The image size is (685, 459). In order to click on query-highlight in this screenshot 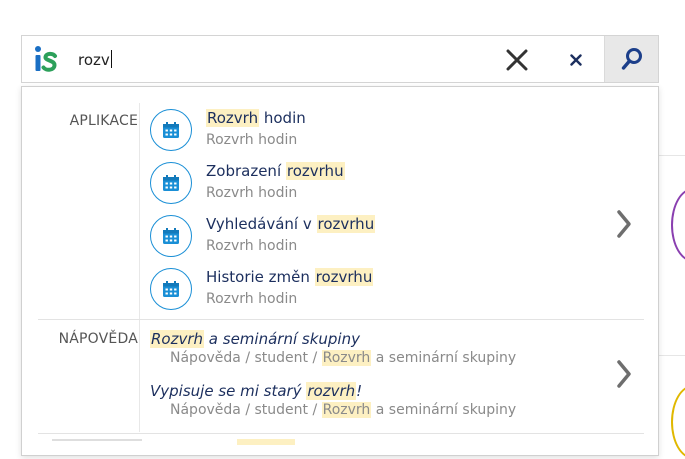, I will do `click(266, 442)`.